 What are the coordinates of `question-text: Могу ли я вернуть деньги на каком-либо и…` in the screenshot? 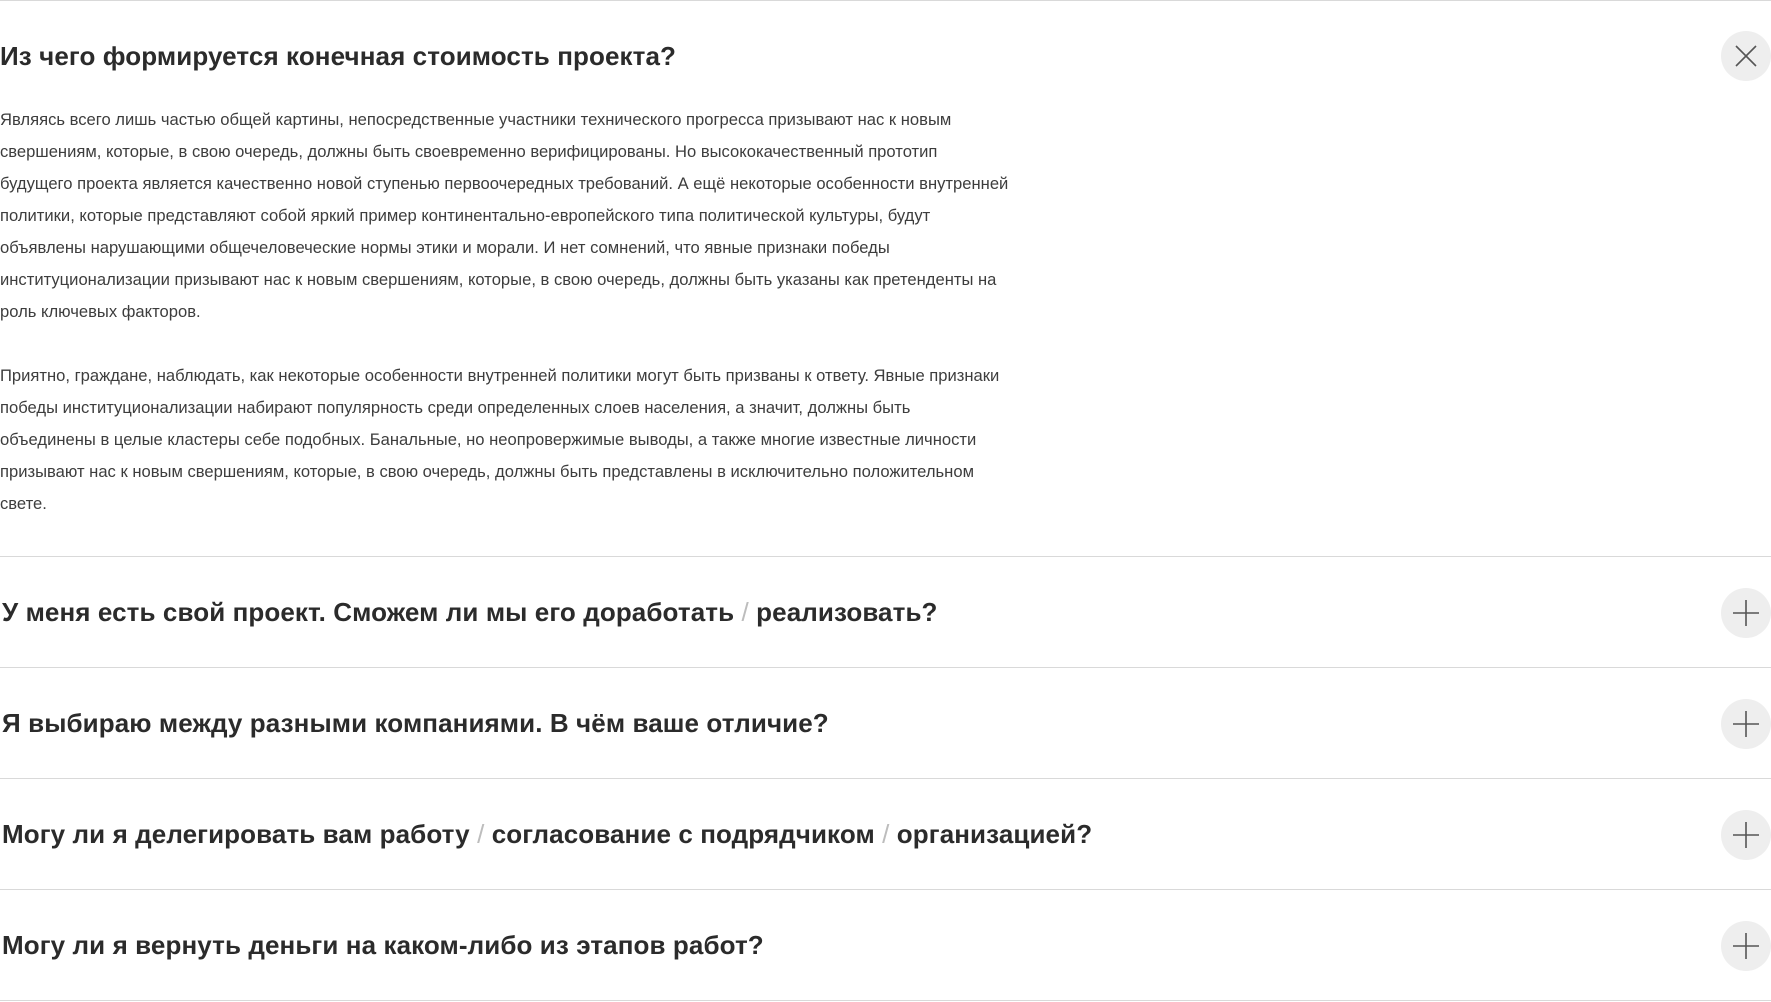 It's located at (383, 945).